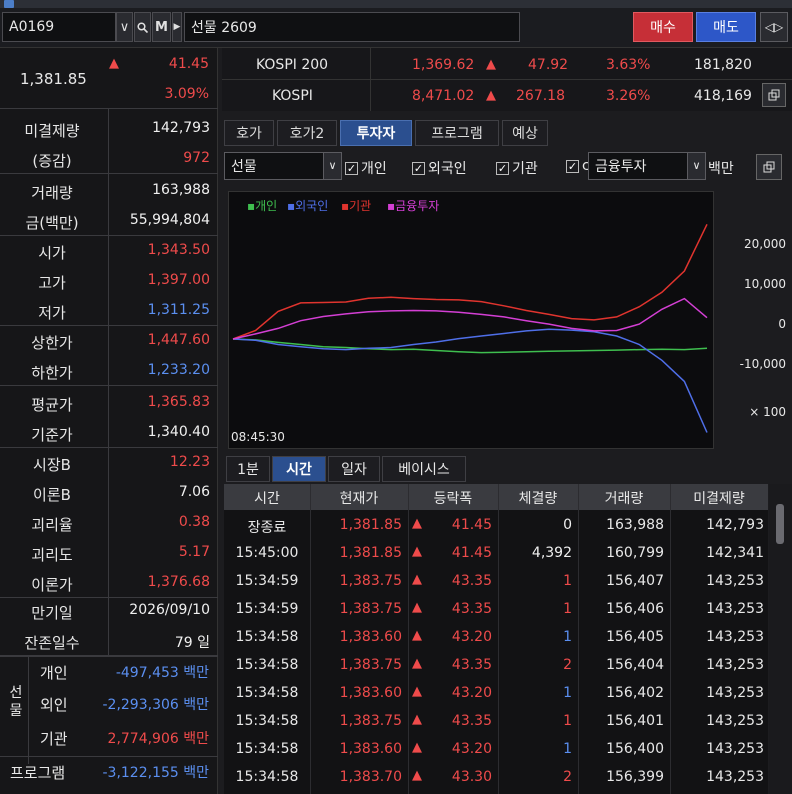 The image size is (792, 794). I want to click on index-change: 47.92, so click(548, 65).